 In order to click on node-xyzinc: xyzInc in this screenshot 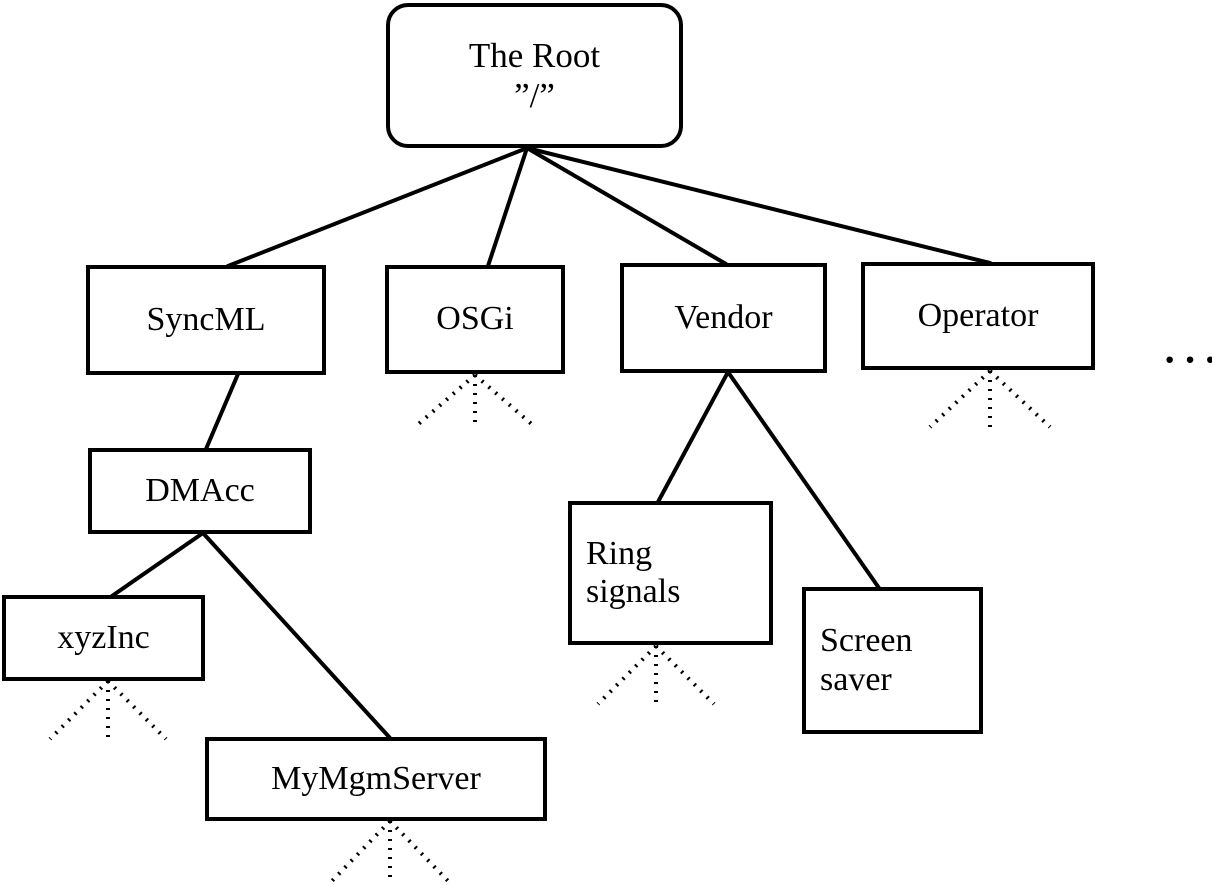, I will do `click(103, 638)`.